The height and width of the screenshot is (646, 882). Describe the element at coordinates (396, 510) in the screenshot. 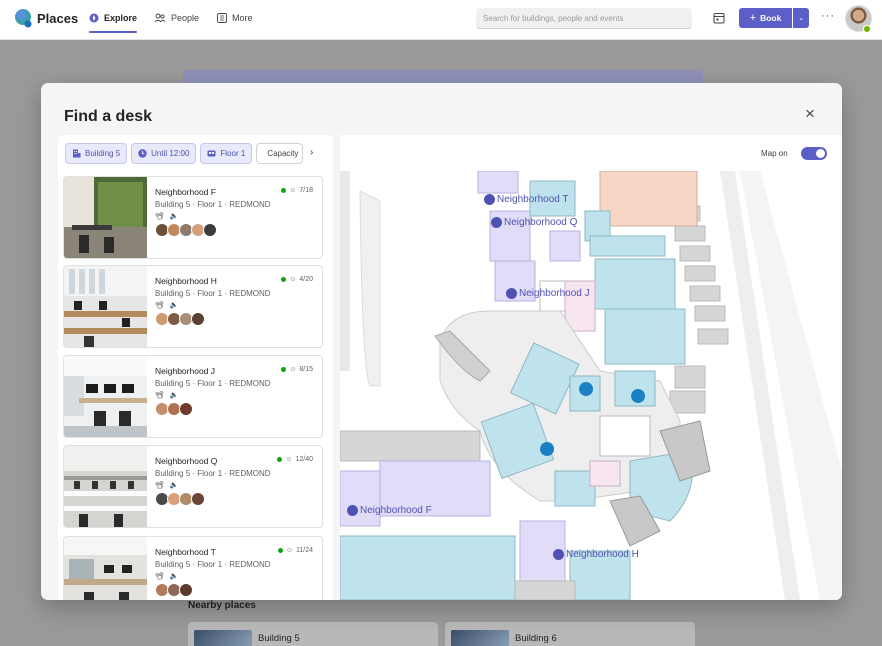

I see `map-label-text: Neighborhood F` at that location.